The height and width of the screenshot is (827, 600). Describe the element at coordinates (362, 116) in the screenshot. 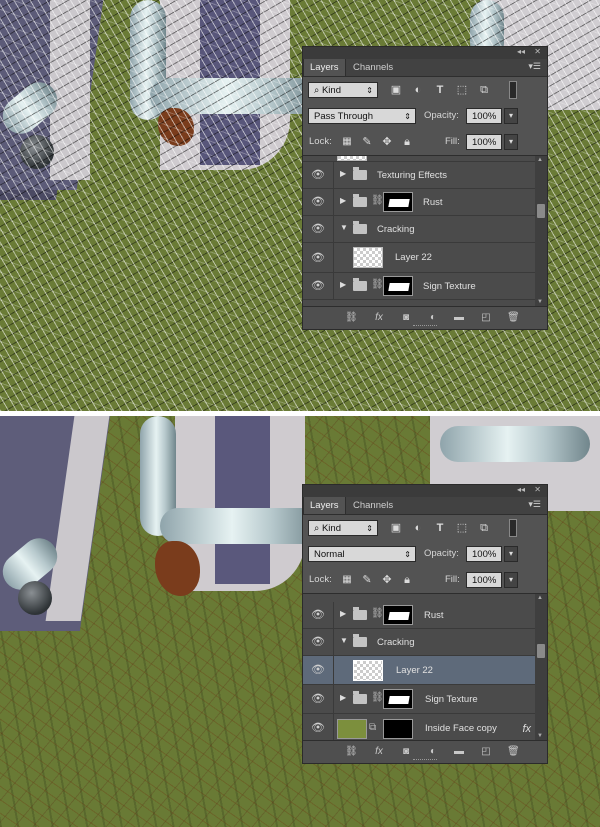

I see `blend-mode-select: Pass Through ⇕` at that location.